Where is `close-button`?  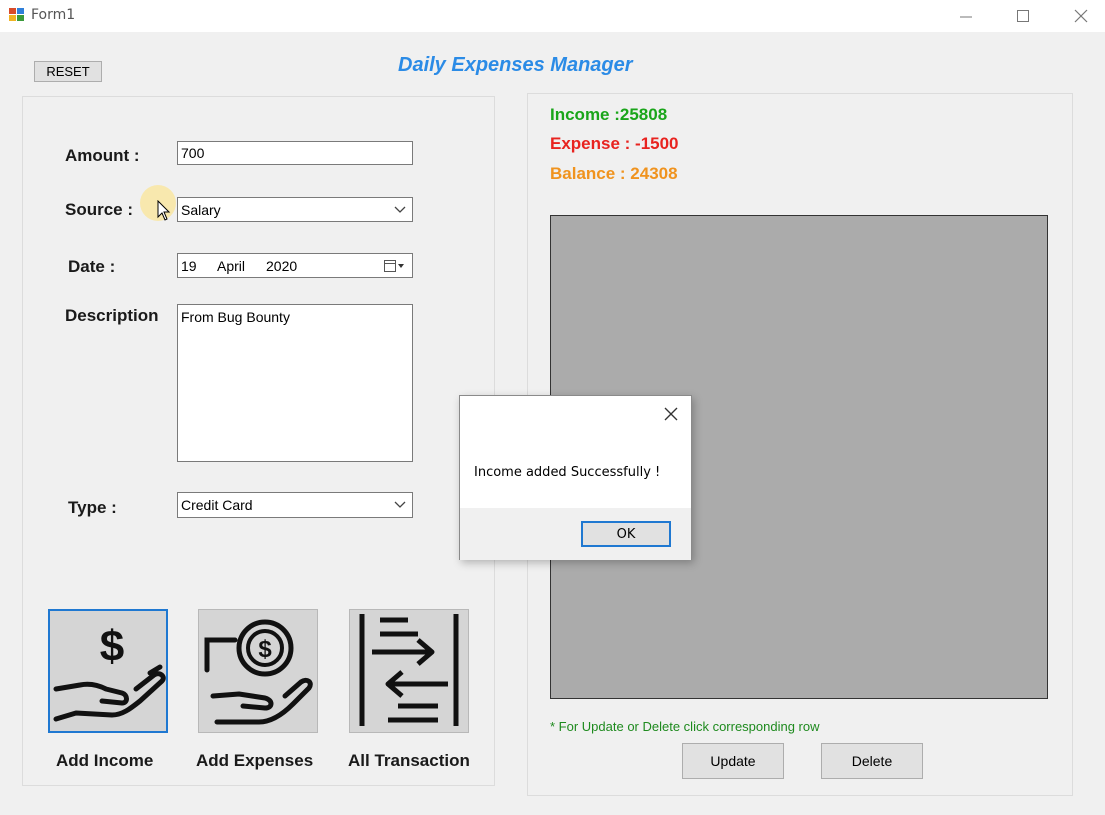 close-button is located at coordinates (1081, 16).